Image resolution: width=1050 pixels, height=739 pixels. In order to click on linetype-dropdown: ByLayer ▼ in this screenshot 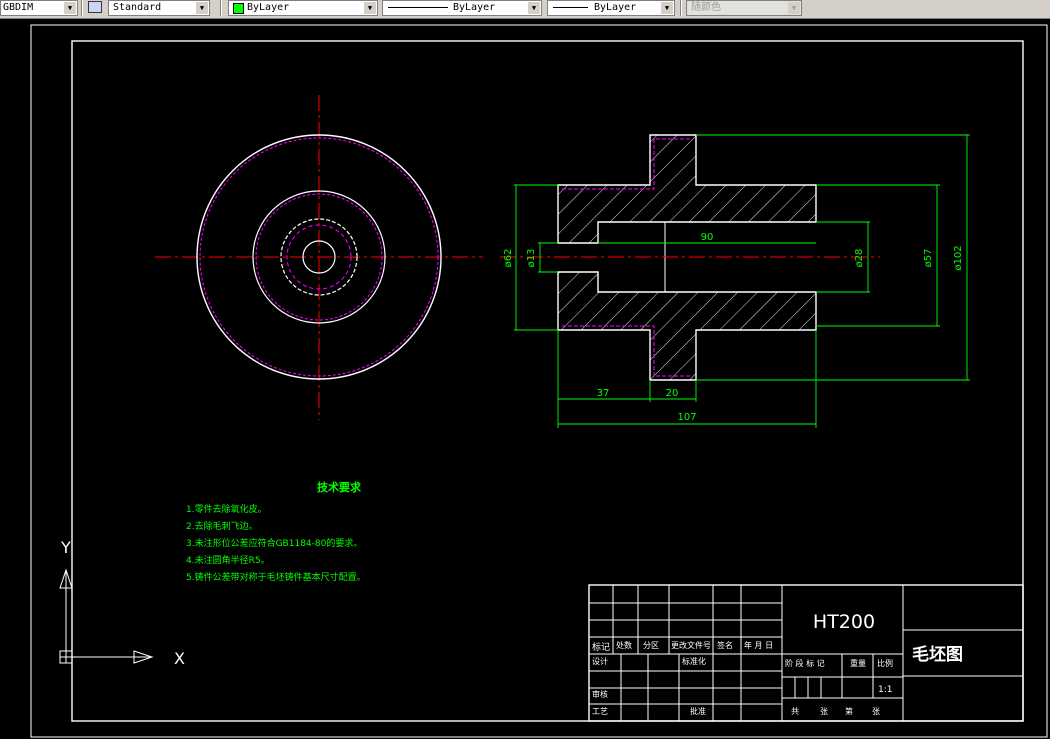, I will do `click(462, 8)`.